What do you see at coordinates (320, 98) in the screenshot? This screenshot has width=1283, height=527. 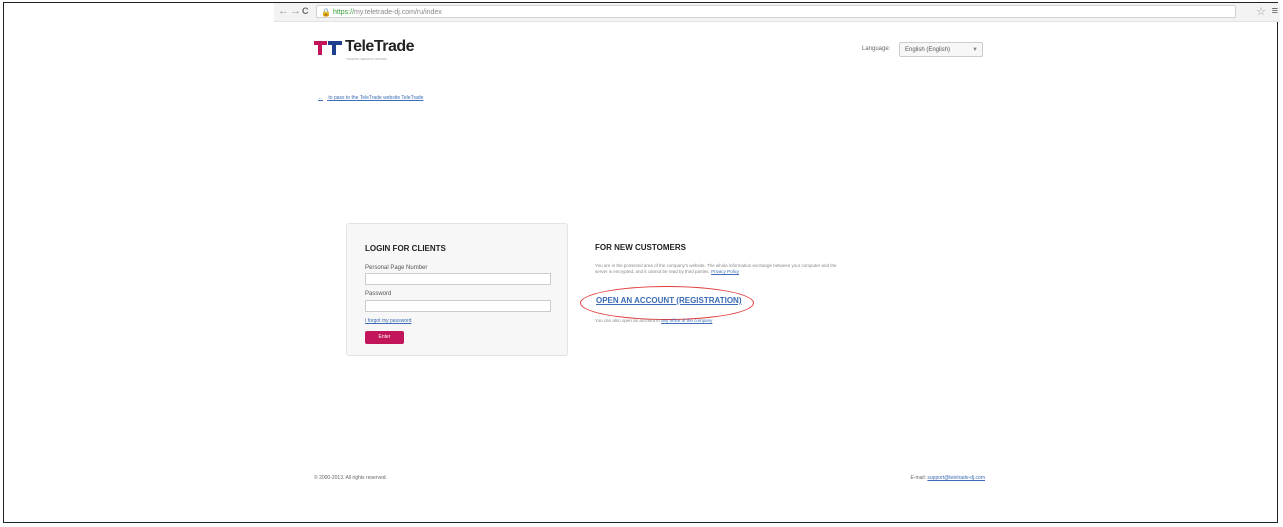 I see `arrow-left-icon: ←` at bounding box center [320, 98].